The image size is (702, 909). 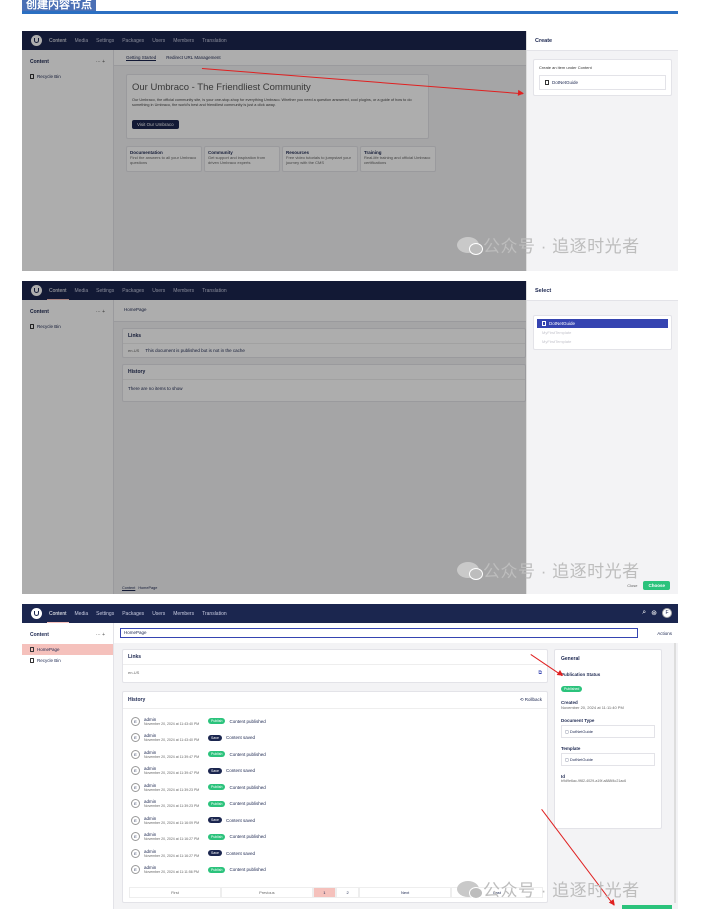 What do you see at coordinates (647, 907) in the screenshot?
I see `save-publish-button` at bounding box center [647, 907].